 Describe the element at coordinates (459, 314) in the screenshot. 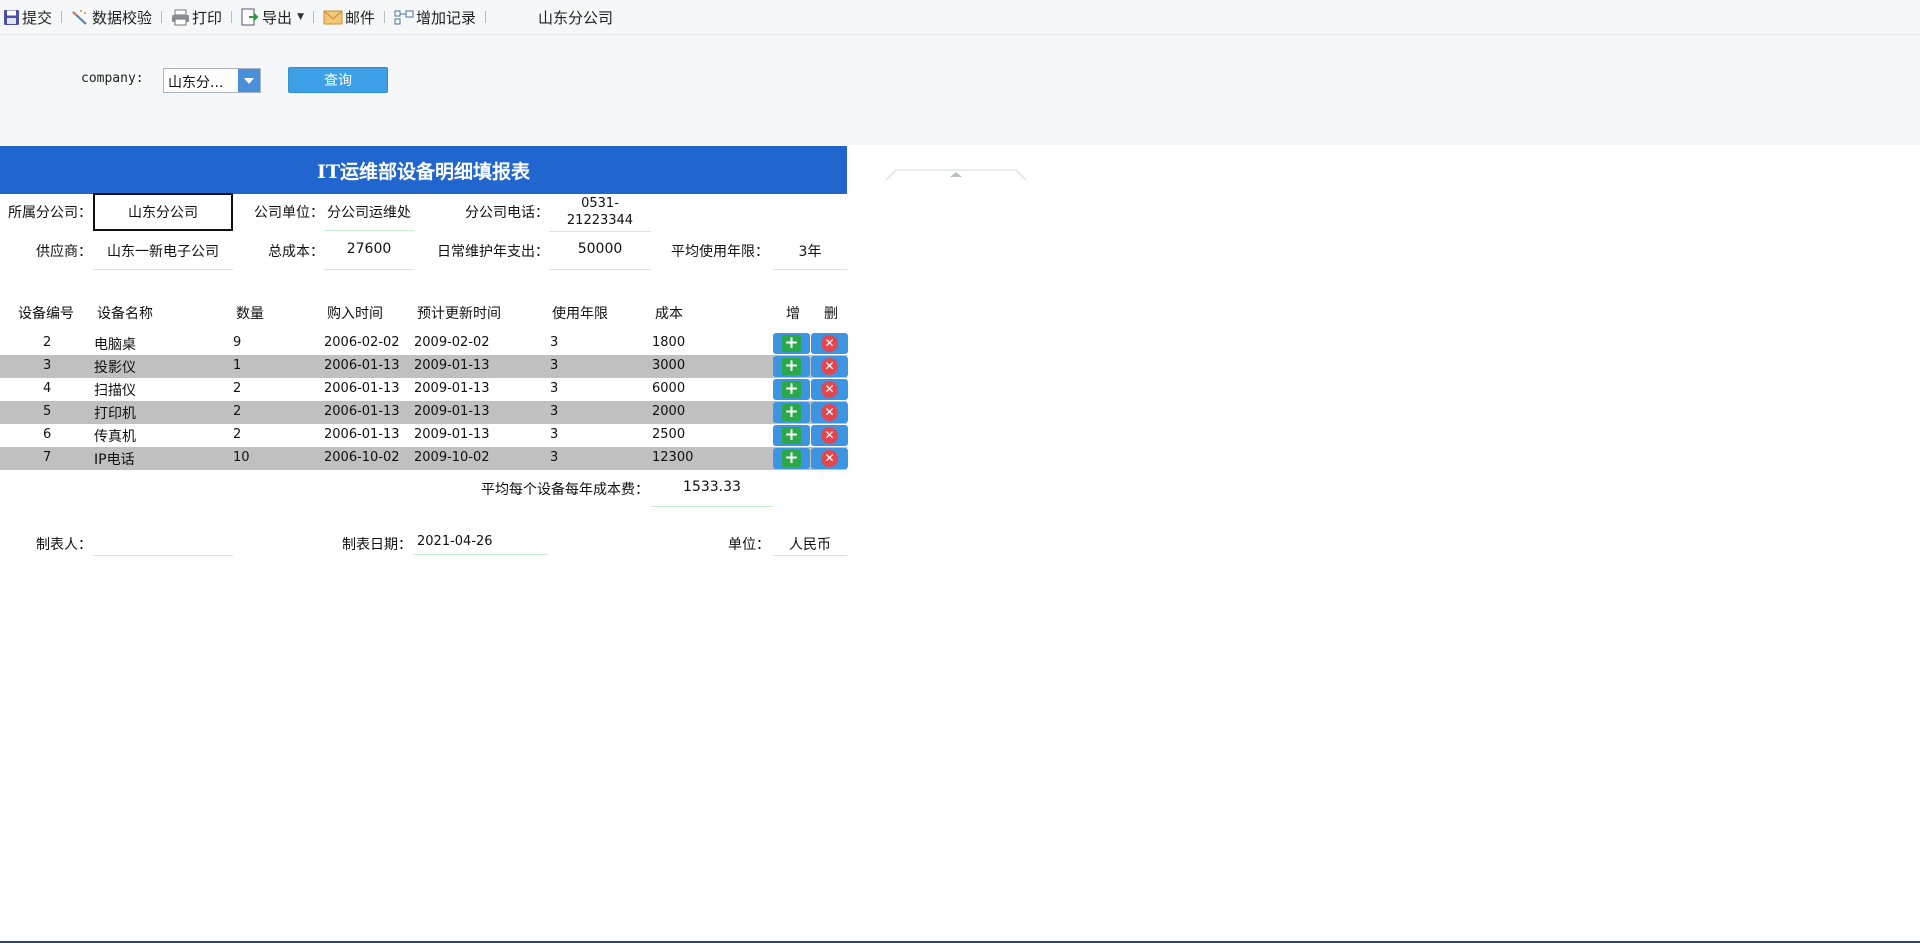

I see `column-header-renew: 预计更新时间` at that location.